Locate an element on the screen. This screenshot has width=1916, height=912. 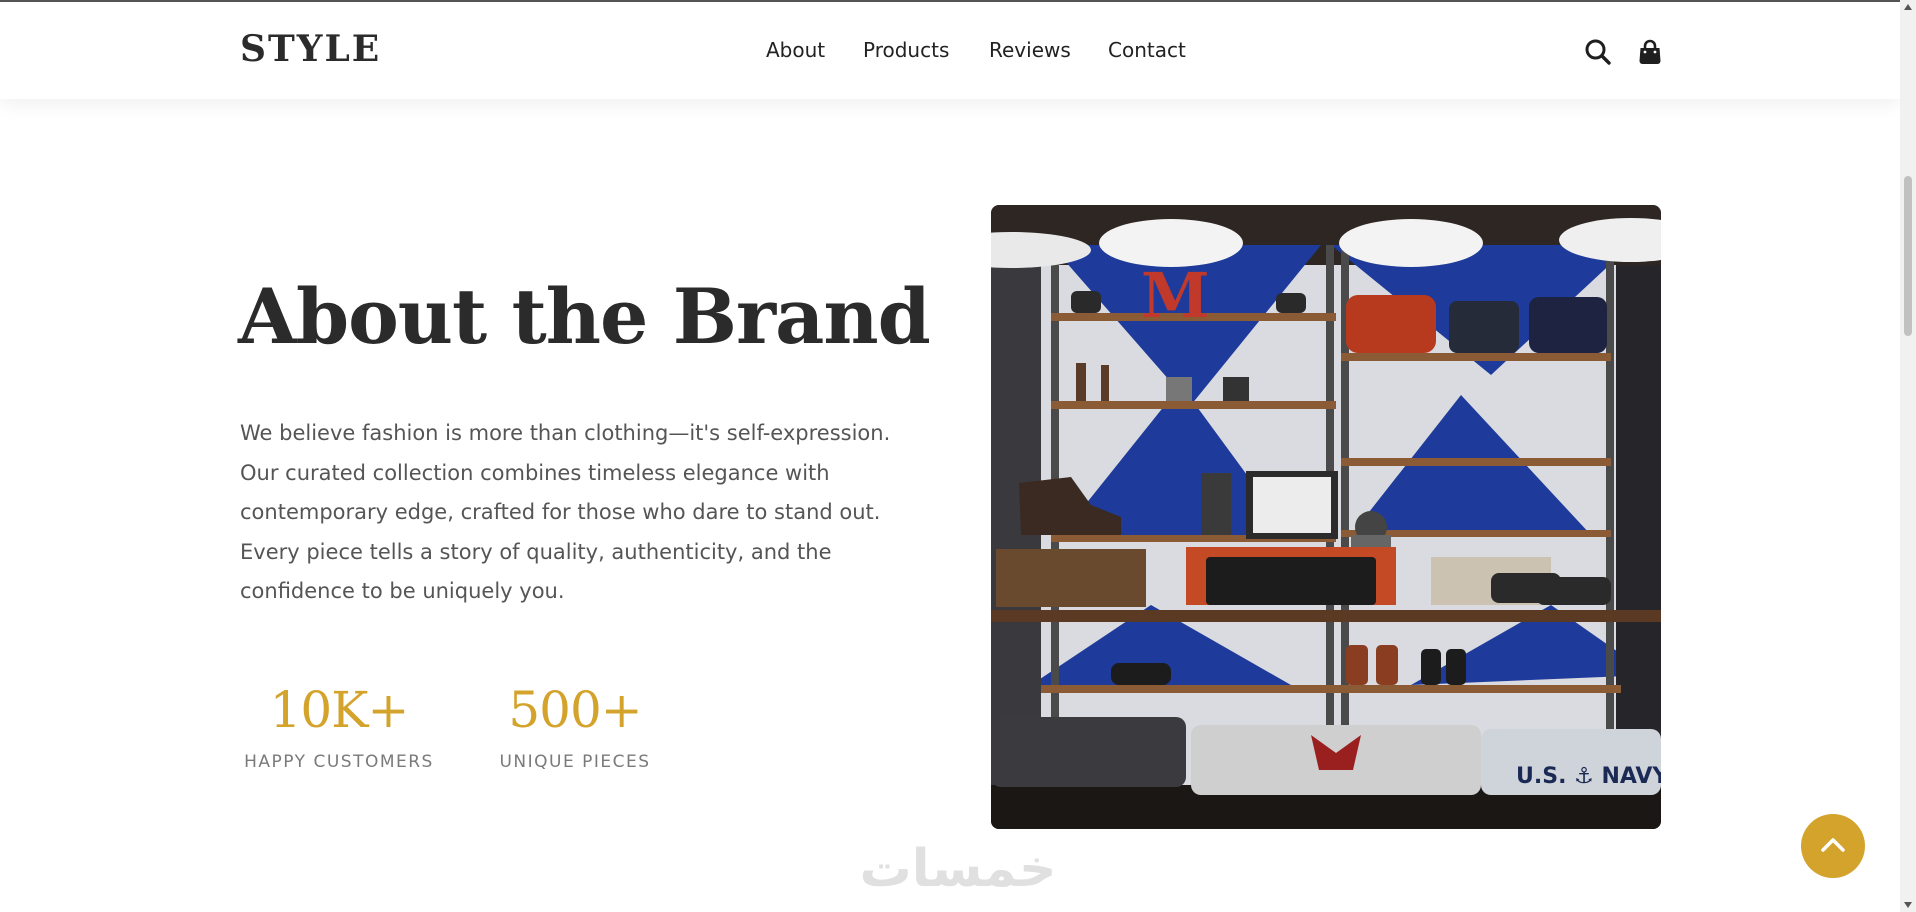
nav-about: About is located at coordinates (795, 50).